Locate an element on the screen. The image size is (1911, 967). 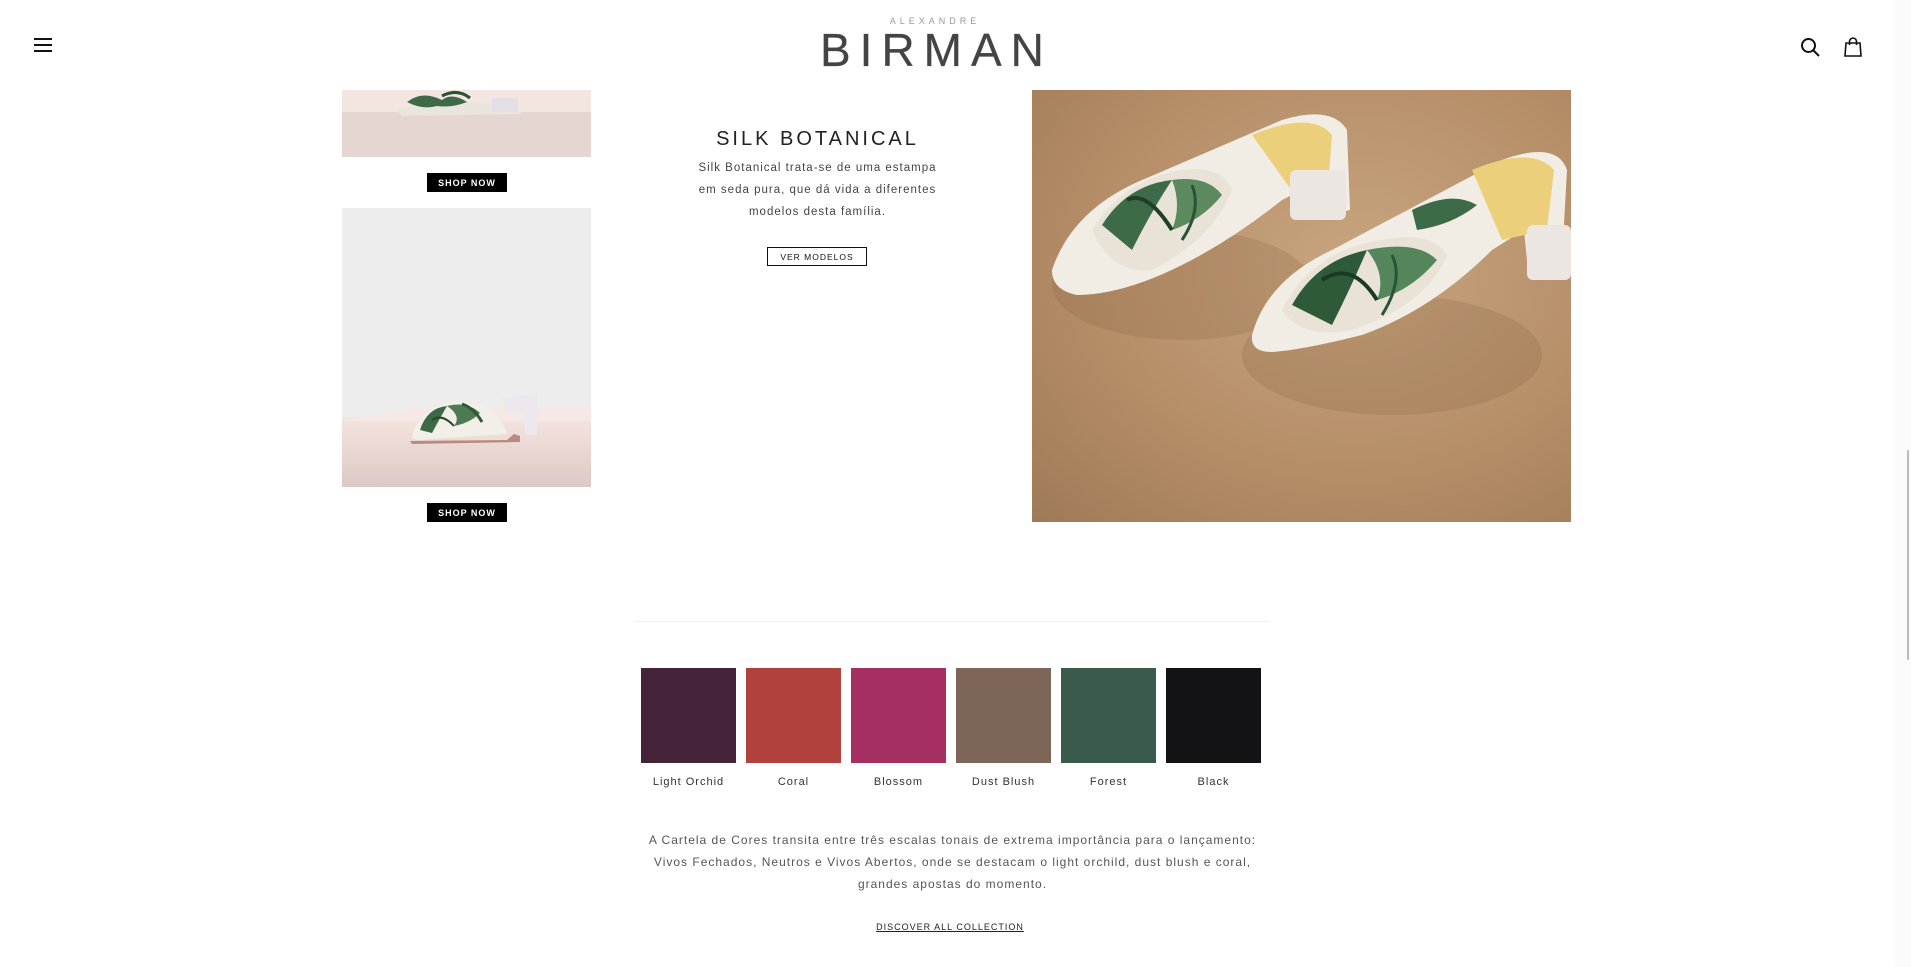
site-header: ALEXANDRE BIRMAN is located at coordinates (947, 45).